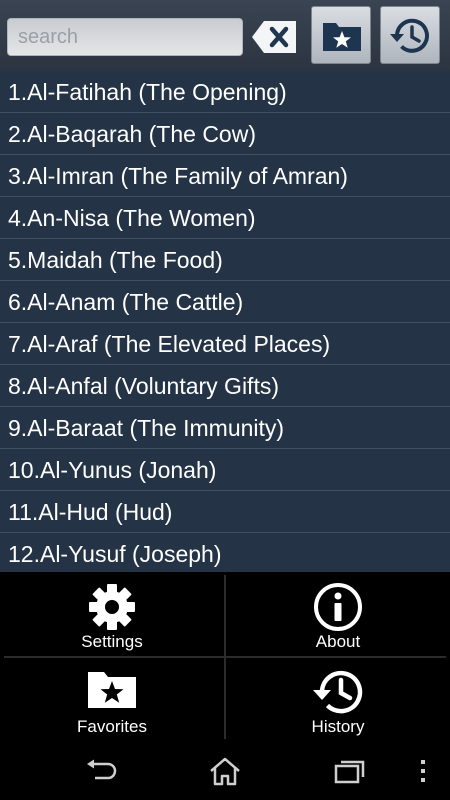  I want to click on clear-search-button, so click(274, 37).